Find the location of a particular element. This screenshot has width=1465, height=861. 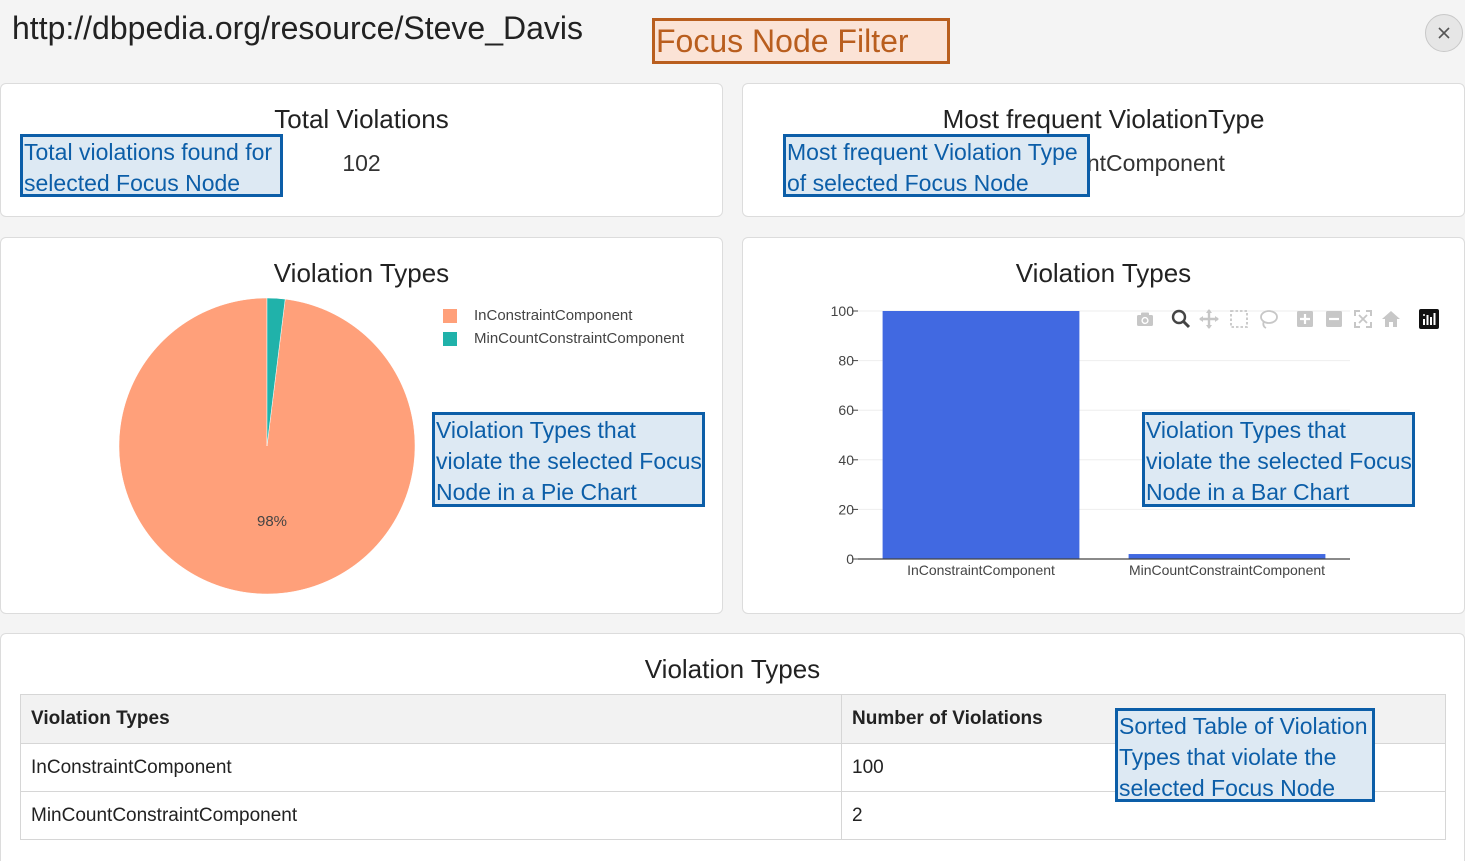

box-select-icon is located at coordinates (1239, 319).